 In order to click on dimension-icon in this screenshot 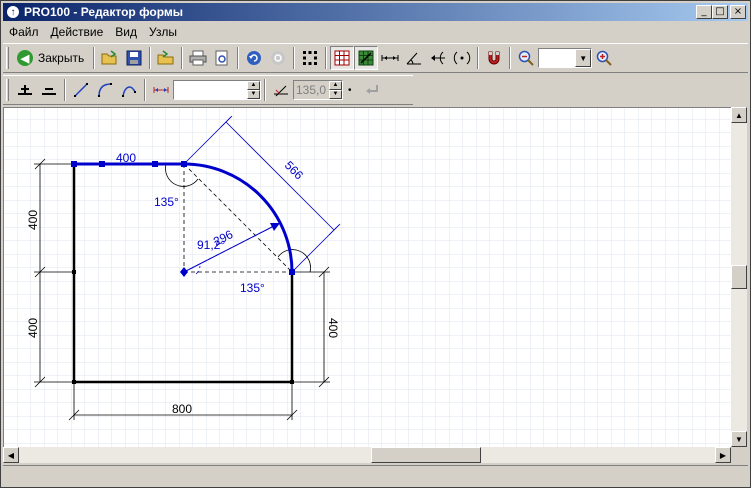, I will do `click(390, 58)`.